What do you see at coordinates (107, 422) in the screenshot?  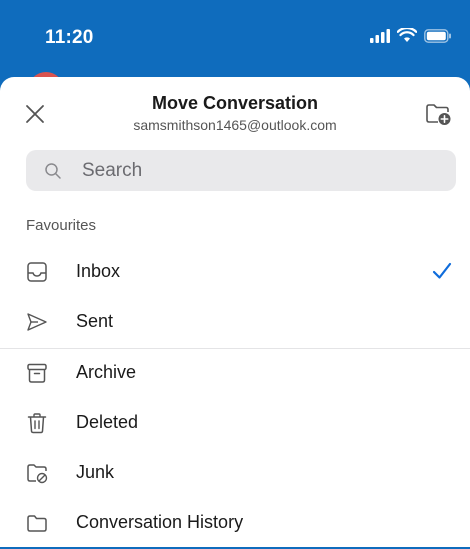 I see `folder-label-deleted: Deleted` at bounding box center [107, 422].